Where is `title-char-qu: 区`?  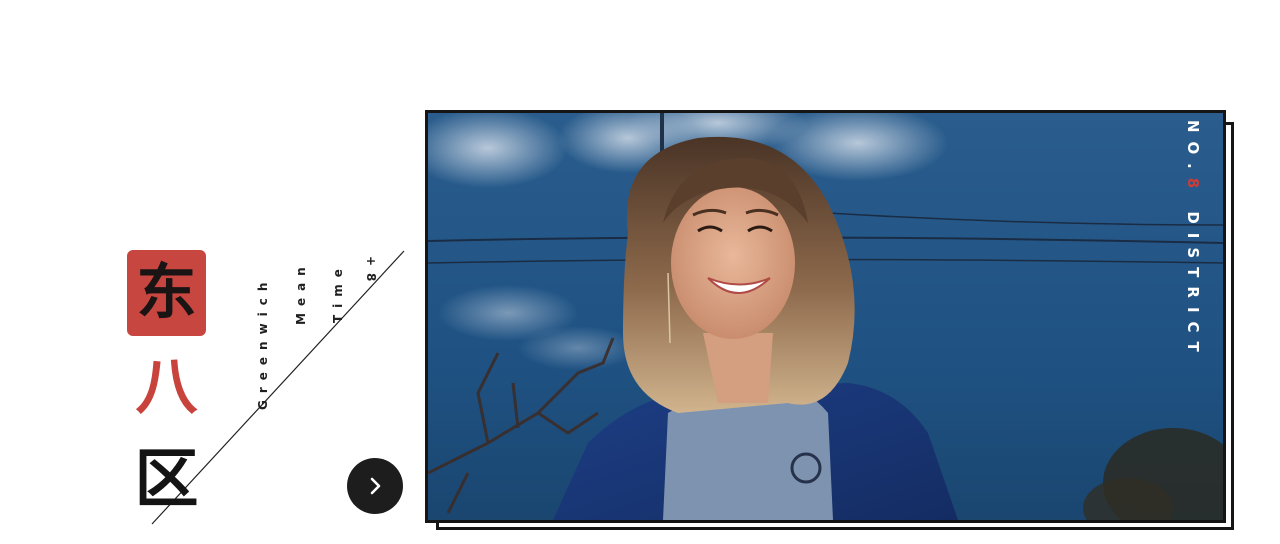 title-char-qu: 区 is located at coordinates (166, 479).